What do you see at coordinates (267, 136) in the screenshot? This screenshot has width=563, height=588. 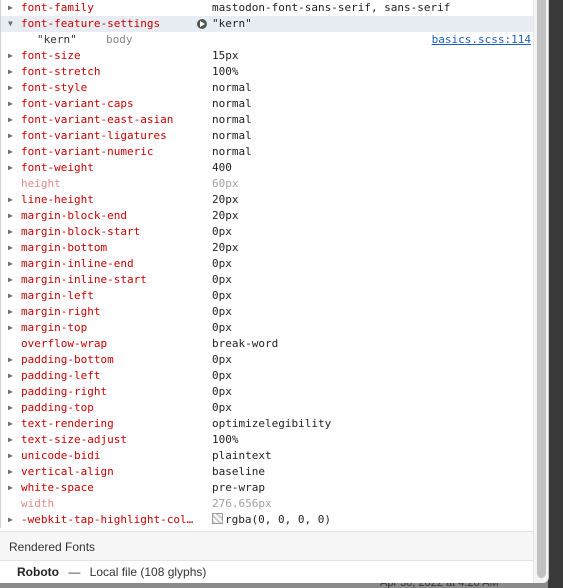 I see `property-row-font-variant-ligatures: ▶ font-variant-ligatures normal` at bounding box center [267, 136].